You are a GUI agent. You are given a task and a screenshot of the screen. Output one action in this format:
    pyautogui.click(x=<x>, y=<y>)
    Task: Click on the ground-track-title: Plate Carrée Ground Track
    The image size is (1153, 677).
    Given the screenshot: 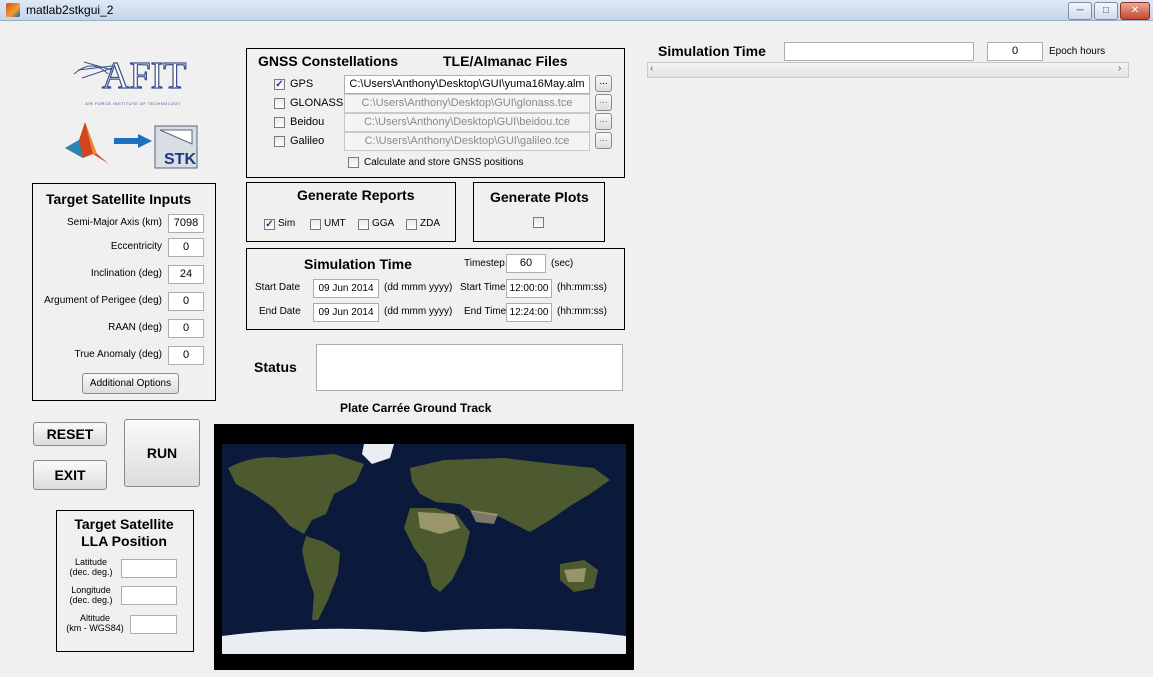 What is the action you would take?
    pyautogui.click(x=416, y=408)
    